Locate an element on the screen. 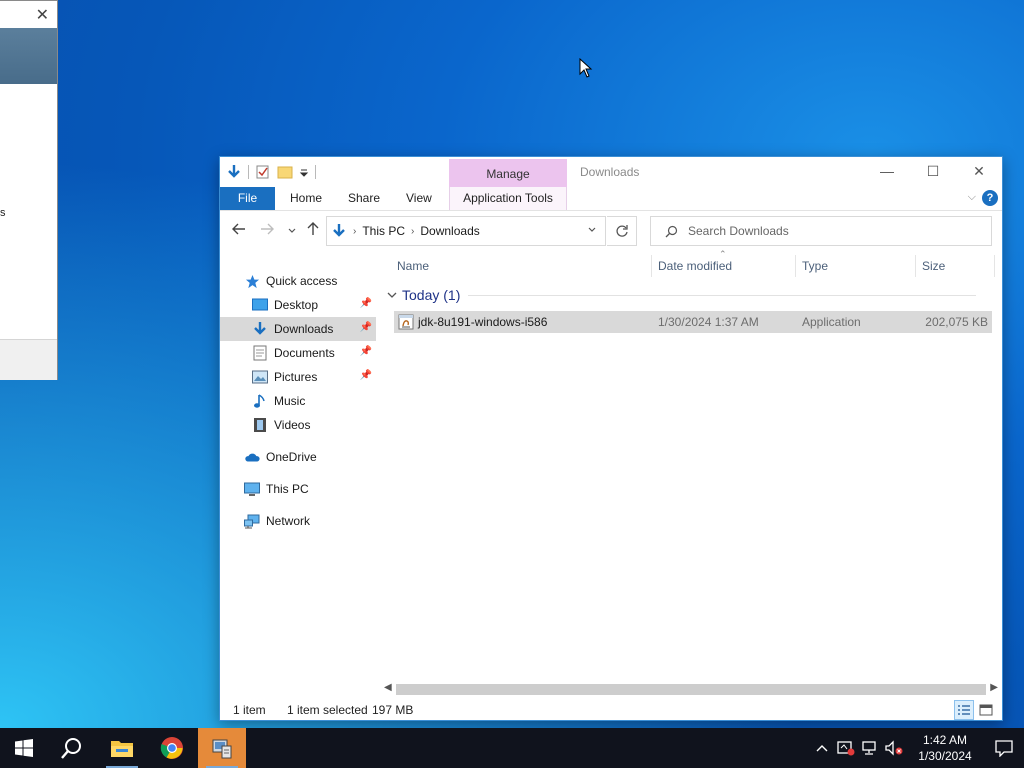 Image resolution: width=1024 pixels, height=768 pixels. sidebar-item-music: Music is located at coordinates (298, 401).